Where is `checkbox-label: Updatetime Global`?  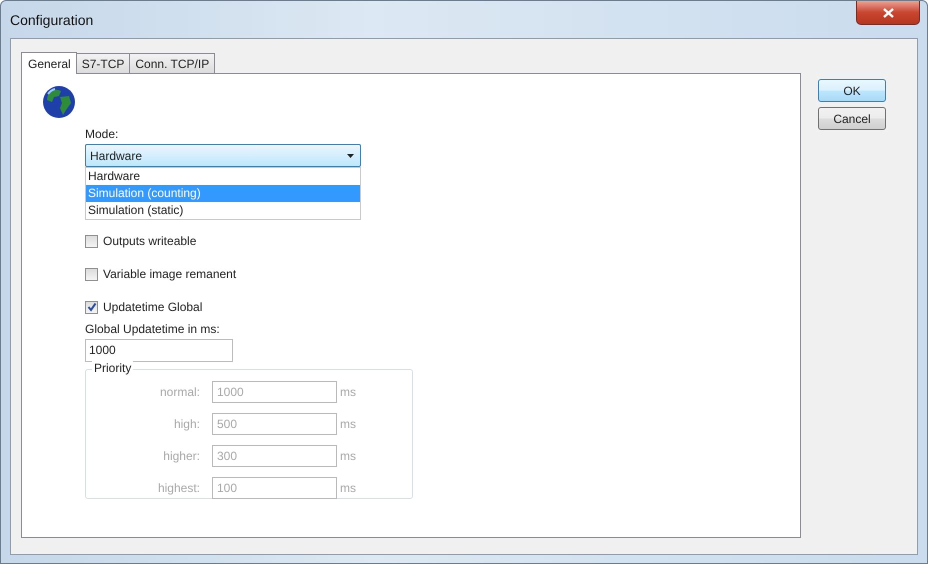
checkbox-label: Updatetime Global is located at coordinates (152, 307).